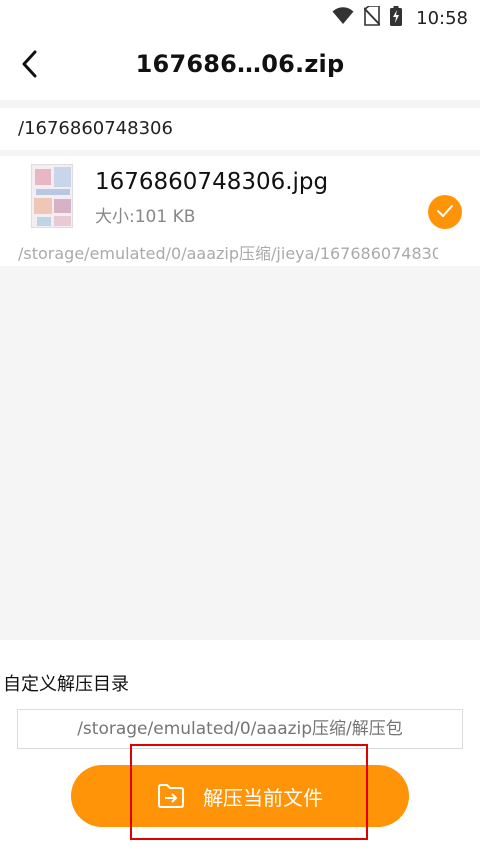  I want to click on page-title: 167686…06.zip, so click(240, 64).